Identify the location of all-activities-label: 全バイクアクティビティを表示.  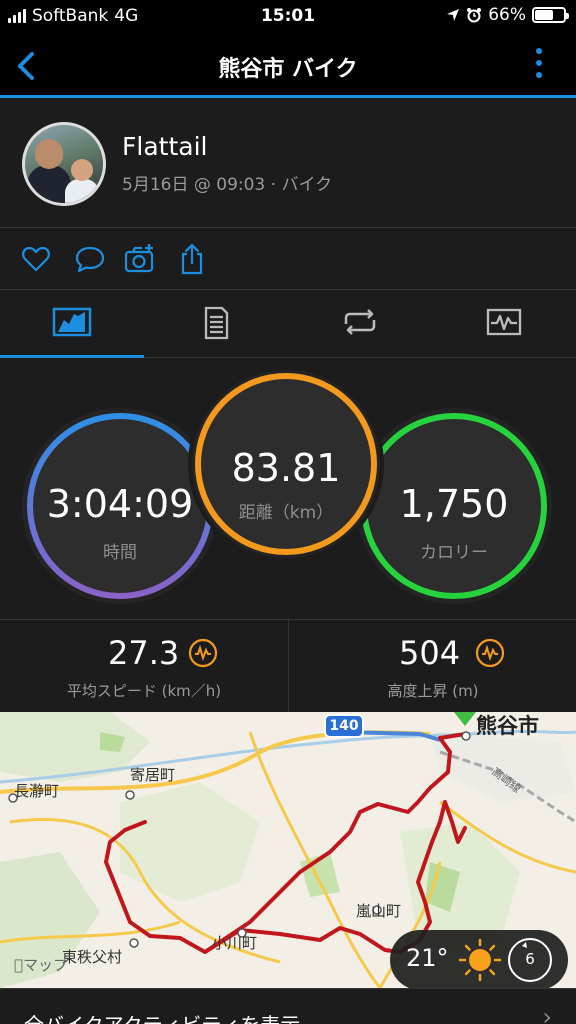
(162, 1016).